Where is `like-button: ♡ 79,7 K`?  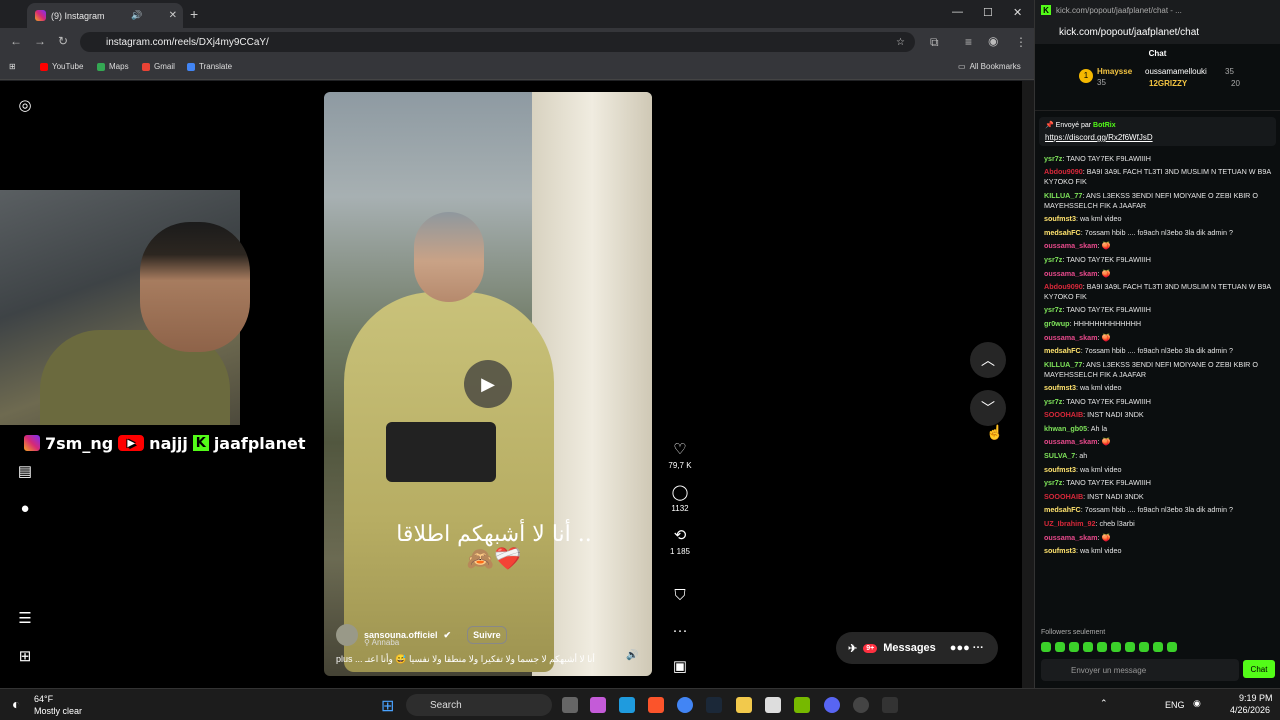 like-button: ♡ 79,7 K is located at coordinates (680, 455).